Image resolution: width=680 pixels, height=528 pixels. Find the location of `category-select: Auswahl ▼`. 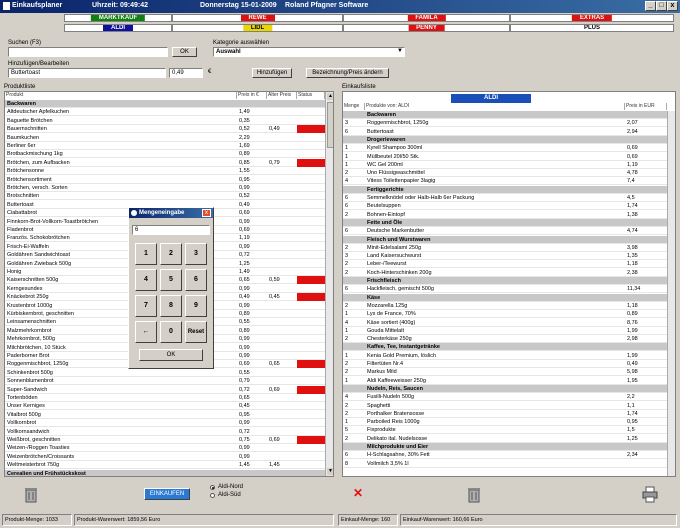

category-select: Auswahl ▼ is located at coordinates (309, 52).